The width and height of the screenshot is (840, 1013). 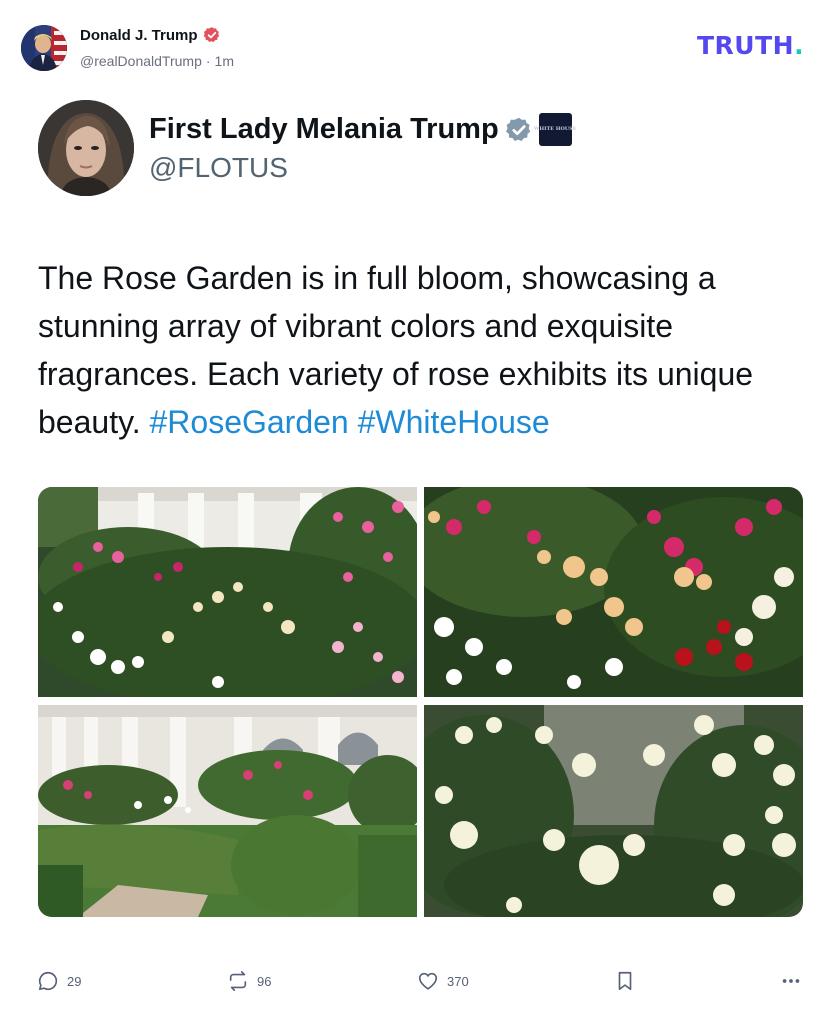 I want to click on quoted-author-avatar, so click(x=86, y=148).